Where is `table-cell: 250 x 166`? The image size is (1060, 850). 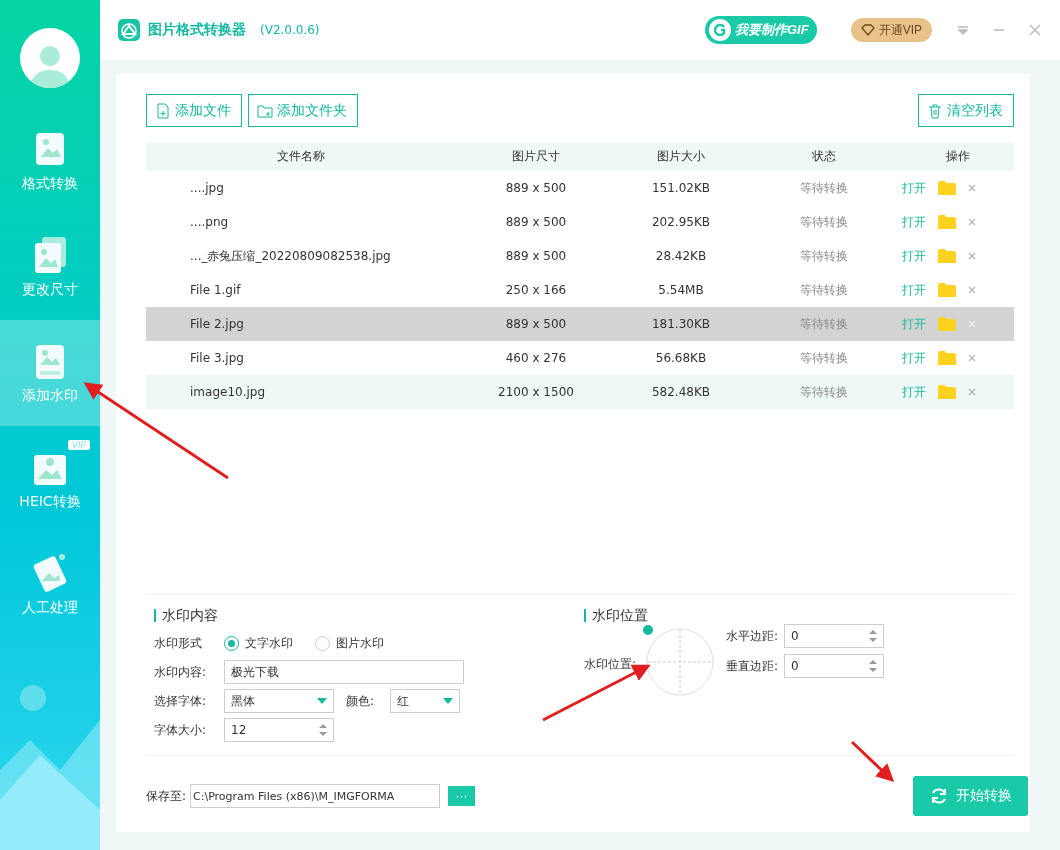
table-cell: 250 x 166 is located at coordinates (536, 290).